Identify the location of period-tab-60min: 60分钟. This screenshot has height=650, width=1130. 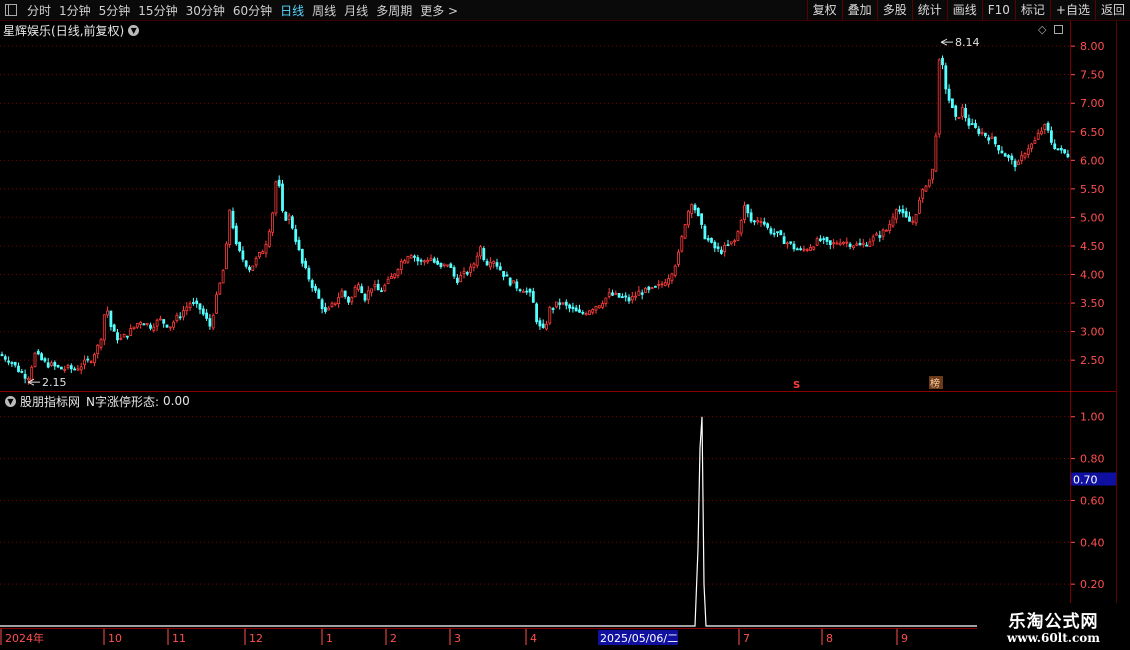
(252, 10).